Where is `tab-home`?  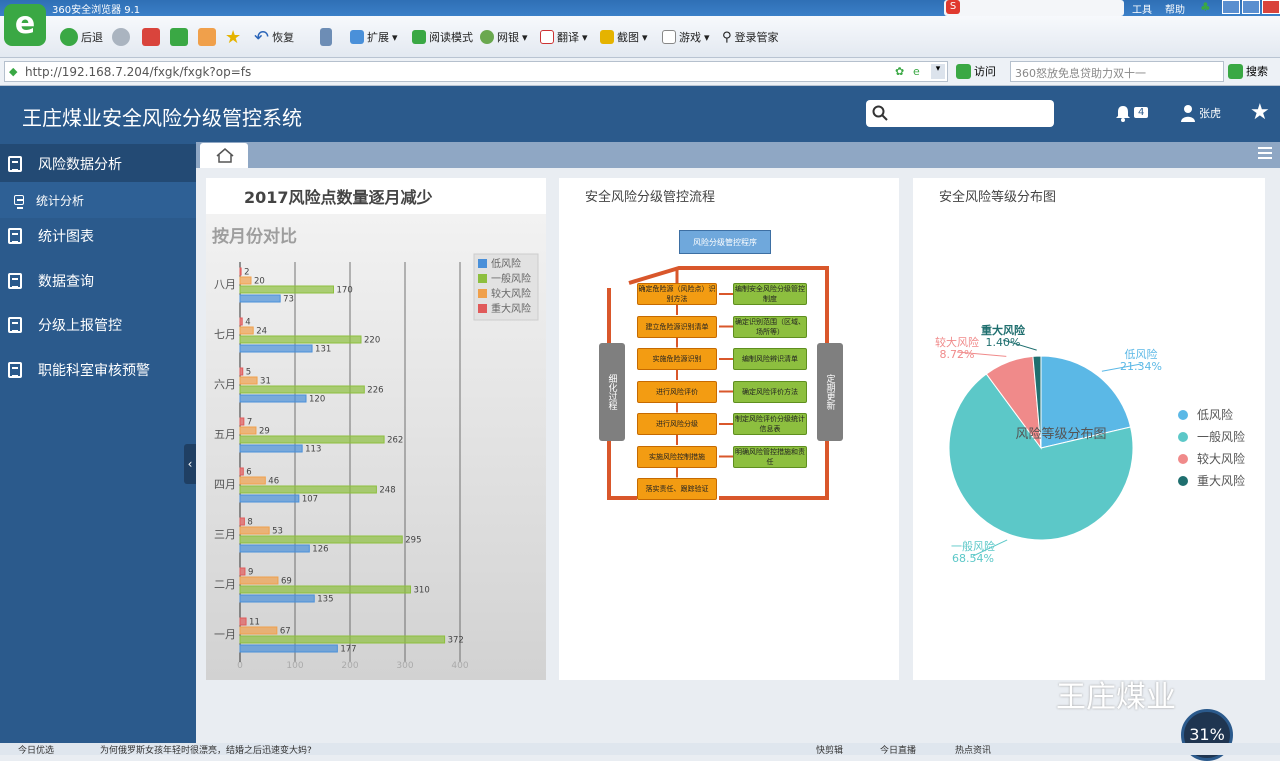
tab-home is located at coordinates (224, 155).